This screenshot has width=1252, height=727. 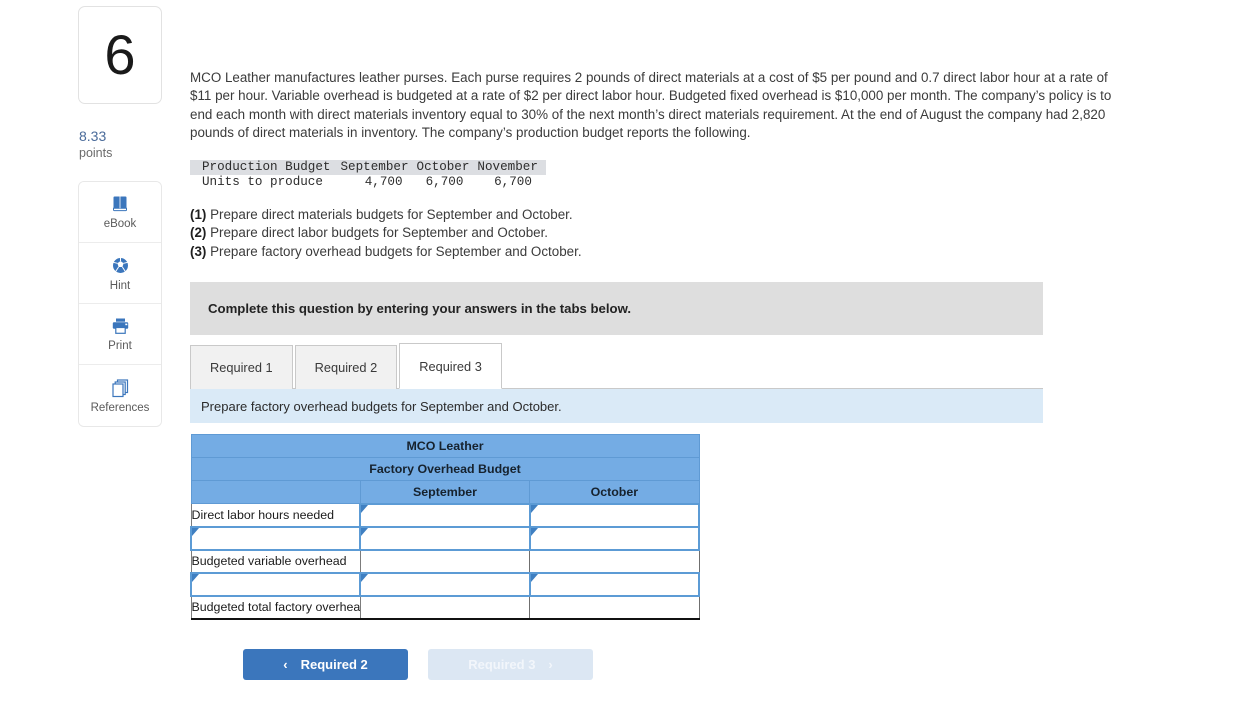 I want to click on prev-required-button: ‹ Required 2, so click(x=325, y=664).